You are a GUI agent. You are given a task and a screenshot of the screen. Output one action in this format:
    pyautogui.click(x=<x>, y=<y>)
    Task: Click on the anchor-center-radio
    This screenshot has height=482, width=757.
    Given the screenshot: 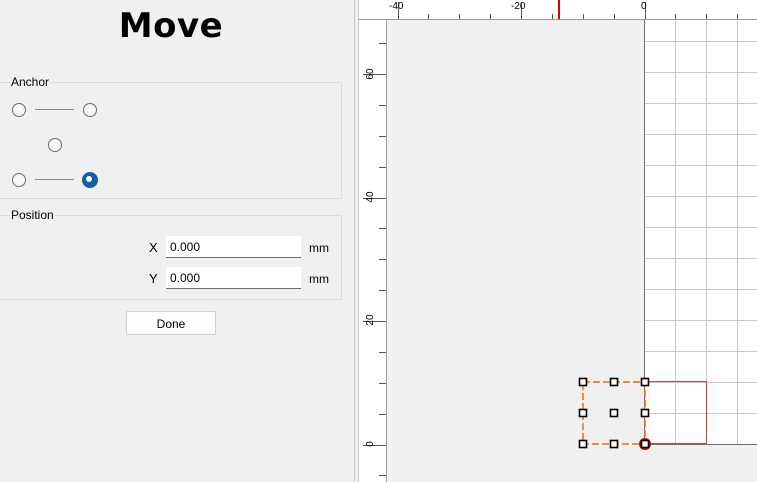 What is the action you would take?
    pyautogui.click(x=55, y=145)
    